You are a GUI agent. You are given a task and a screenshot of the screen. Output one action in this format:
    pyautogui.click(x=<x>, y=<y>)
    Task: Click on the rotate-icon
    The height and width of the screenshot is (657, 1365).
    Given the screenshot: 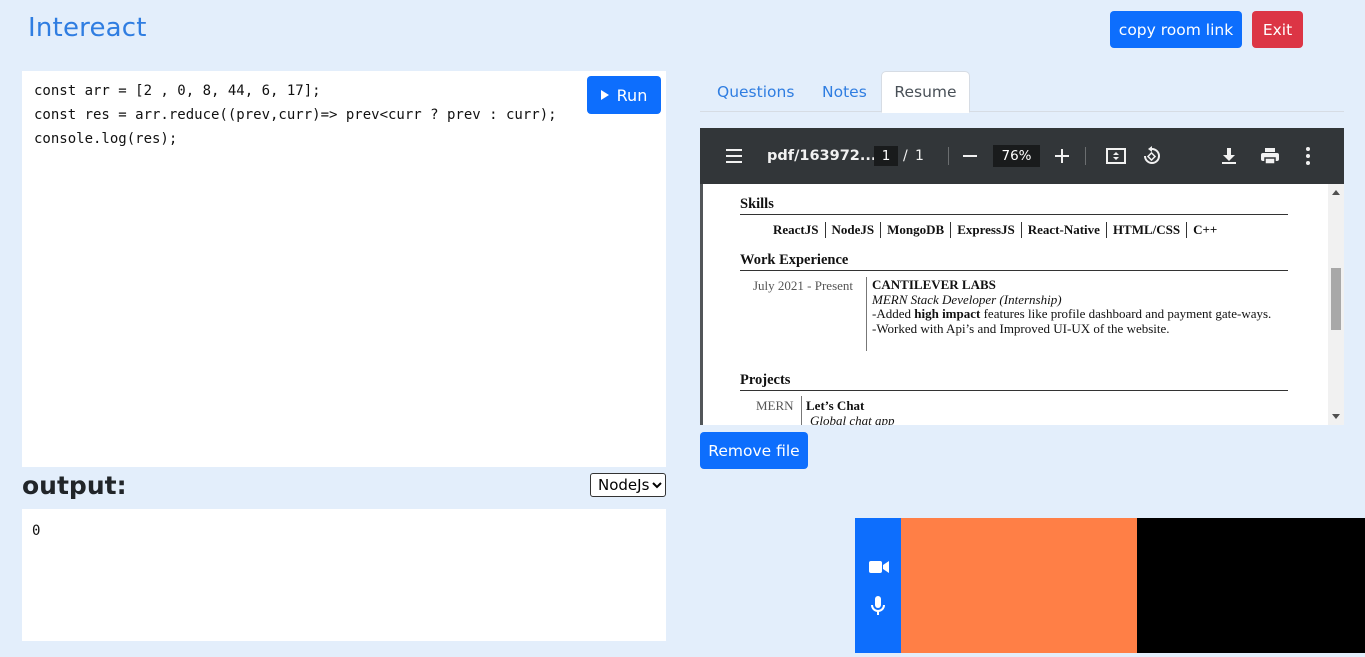 What is the action you would take?
    pyautogui.click(x=1152, y=156)
    